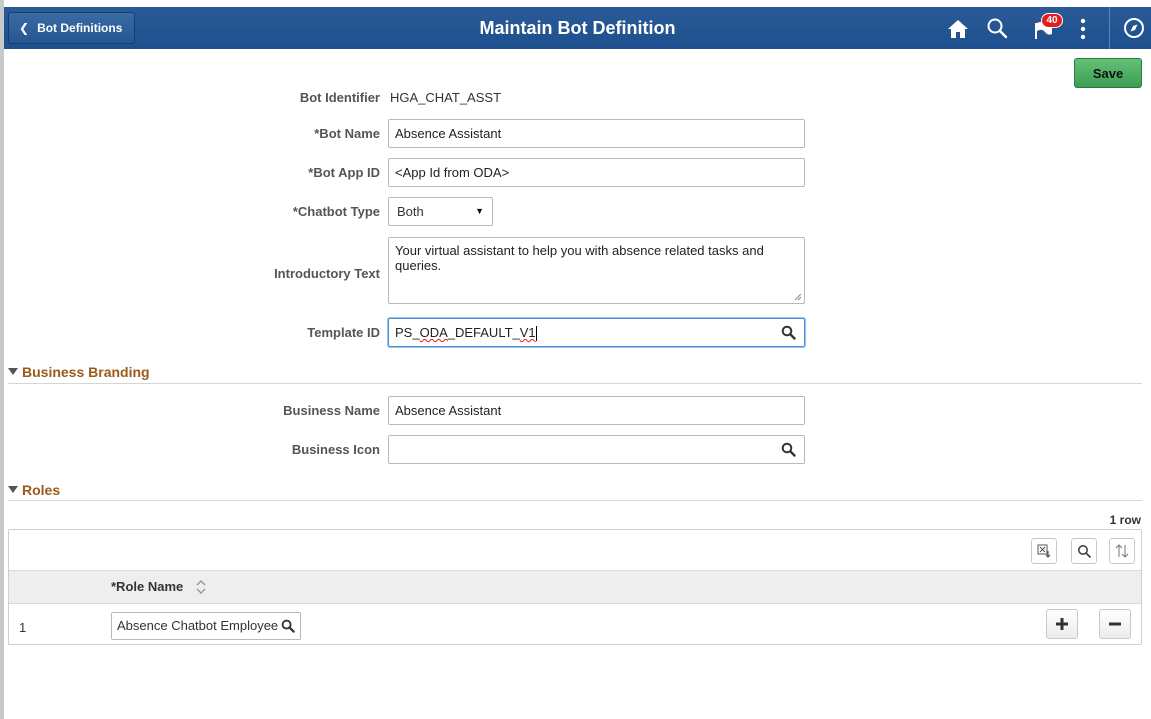  I want to click on minus-icon, so click(1115, 624).